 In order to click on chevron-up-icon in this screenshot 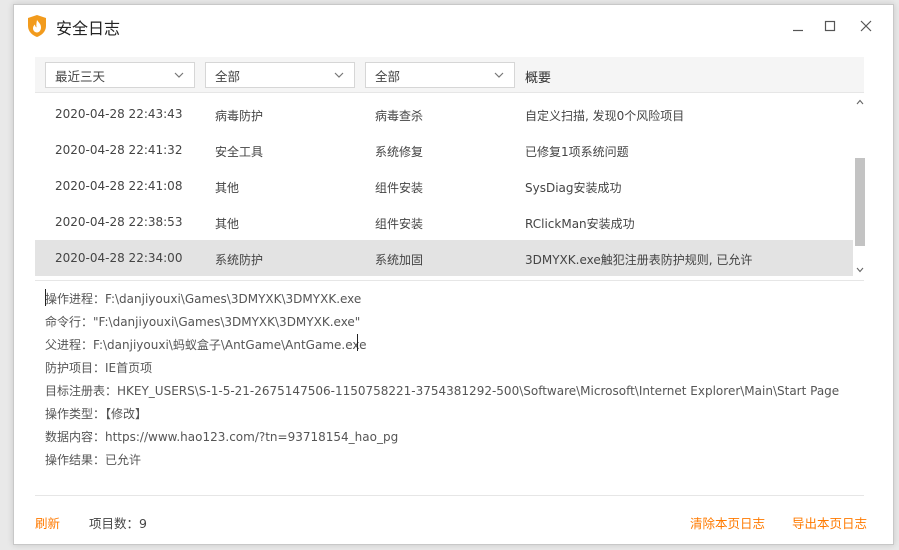, I will do `click(860, 102)`.